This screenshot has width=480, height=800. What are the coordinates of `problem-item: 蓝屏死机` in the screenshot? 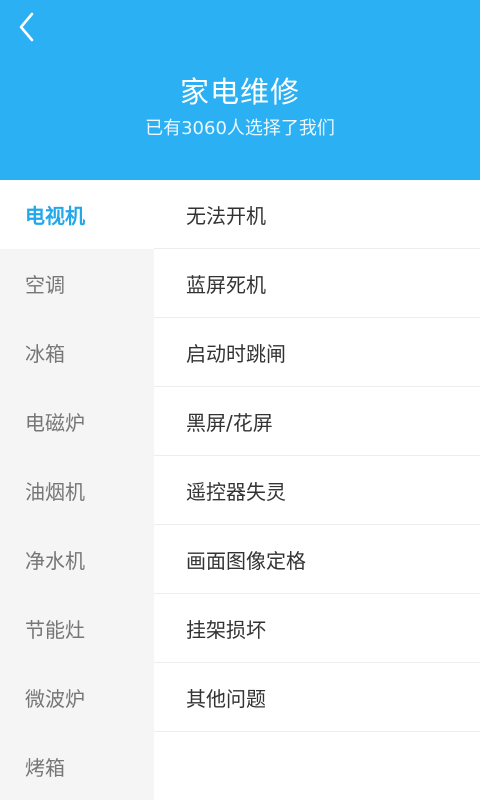 It's located at (317, 283).